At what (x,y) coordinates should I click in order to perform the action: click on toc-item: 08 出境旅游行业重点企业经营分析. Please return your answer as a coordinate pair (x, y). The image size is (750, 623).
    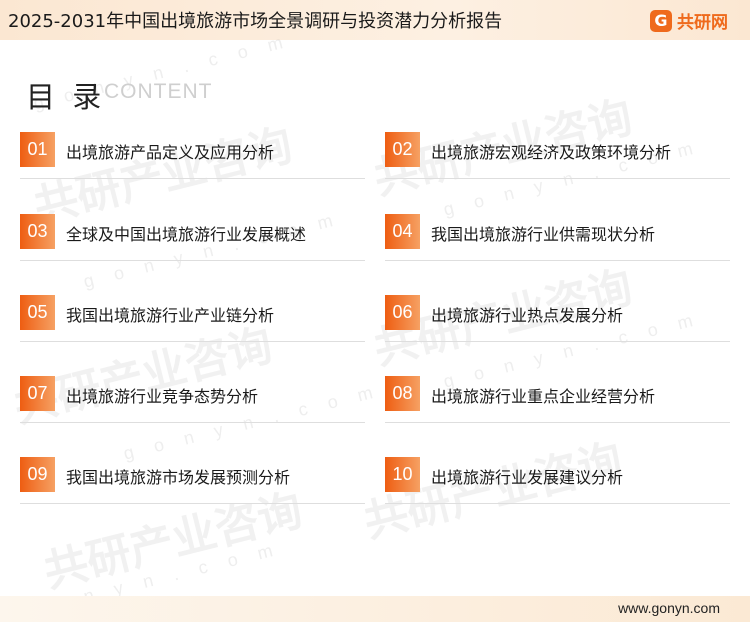
    Looking at the image, I should click on (557, 399).